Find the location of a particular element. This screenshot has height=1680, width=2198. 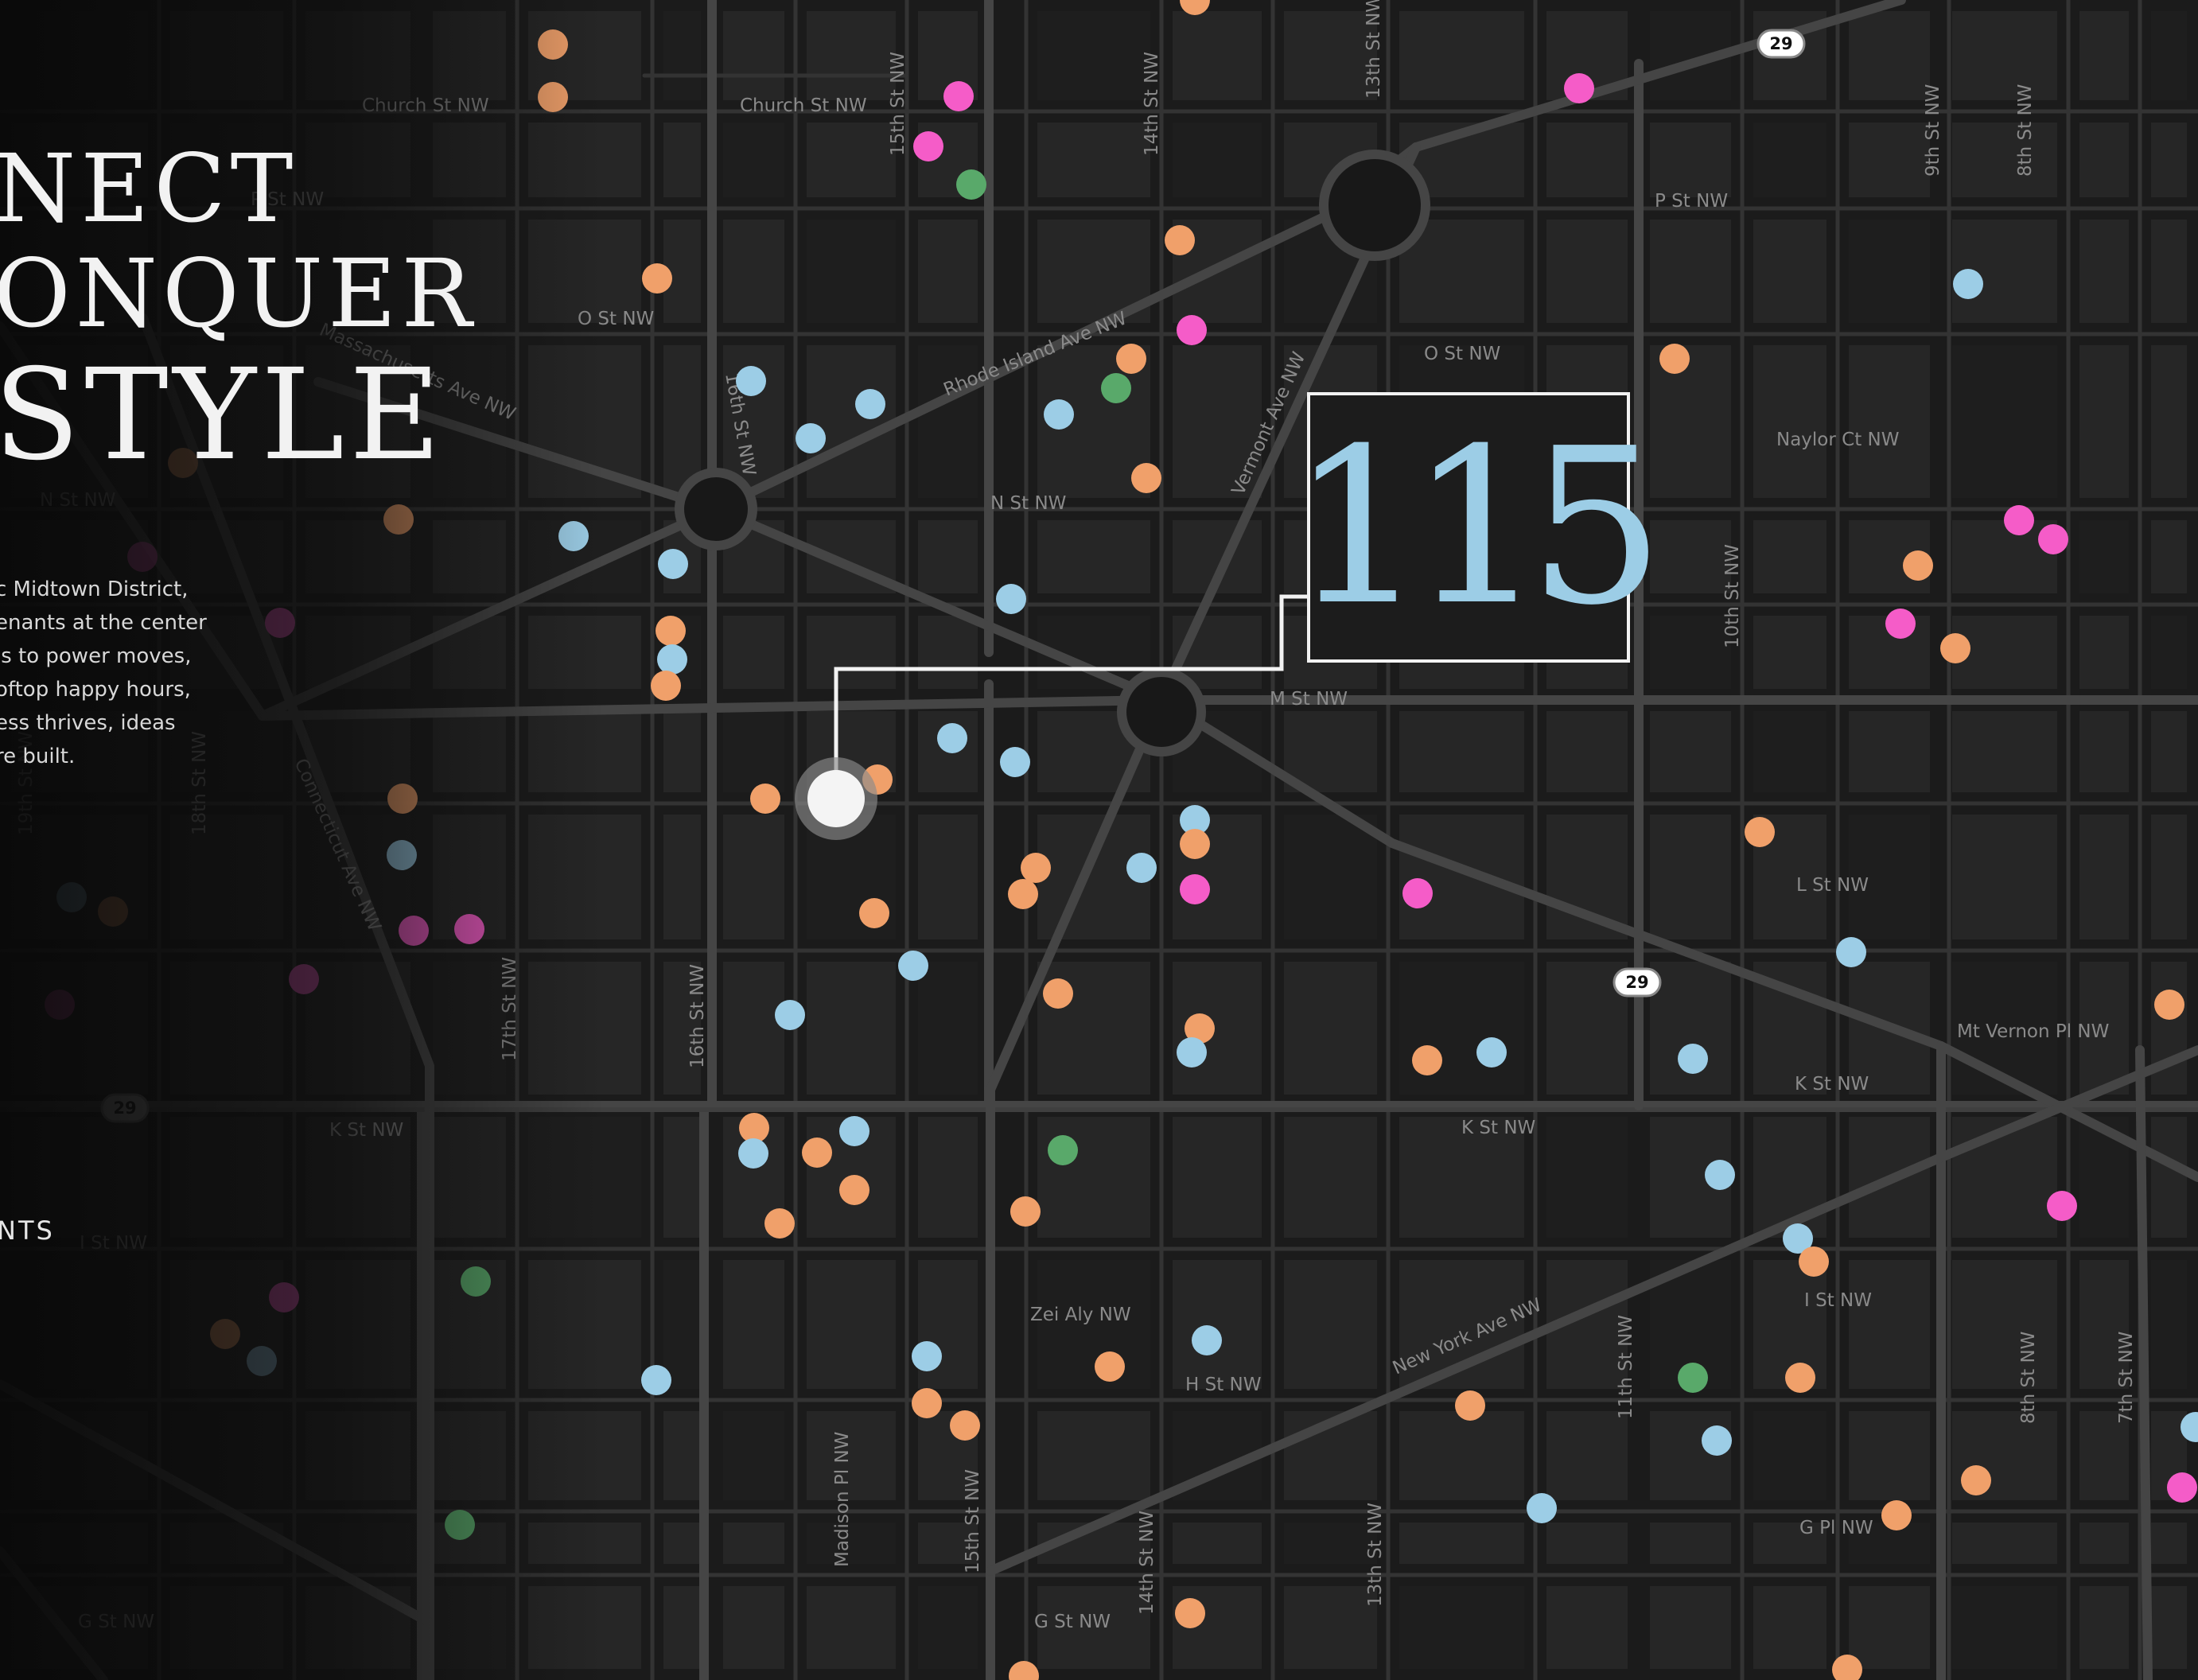

street-label: I St NW is located at coordinates (113, 1243).